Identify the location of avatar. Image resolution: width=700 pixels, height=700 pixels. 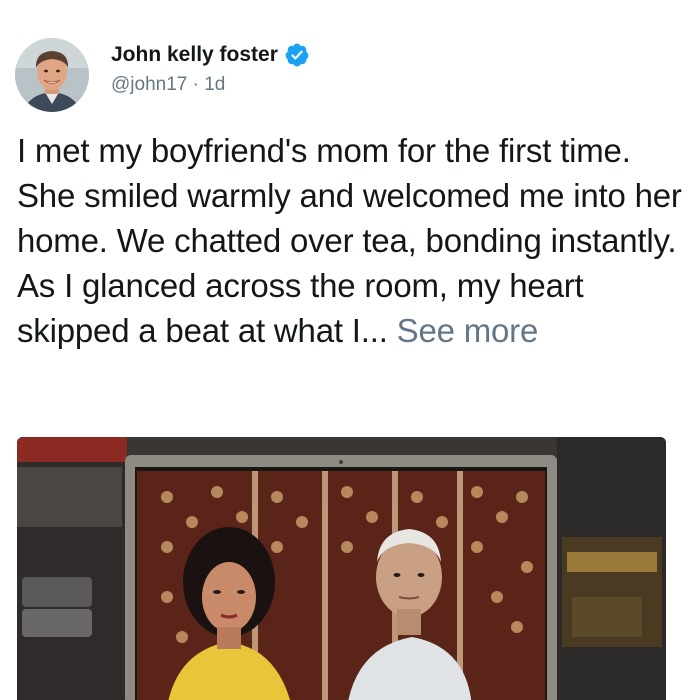
(52, 75).